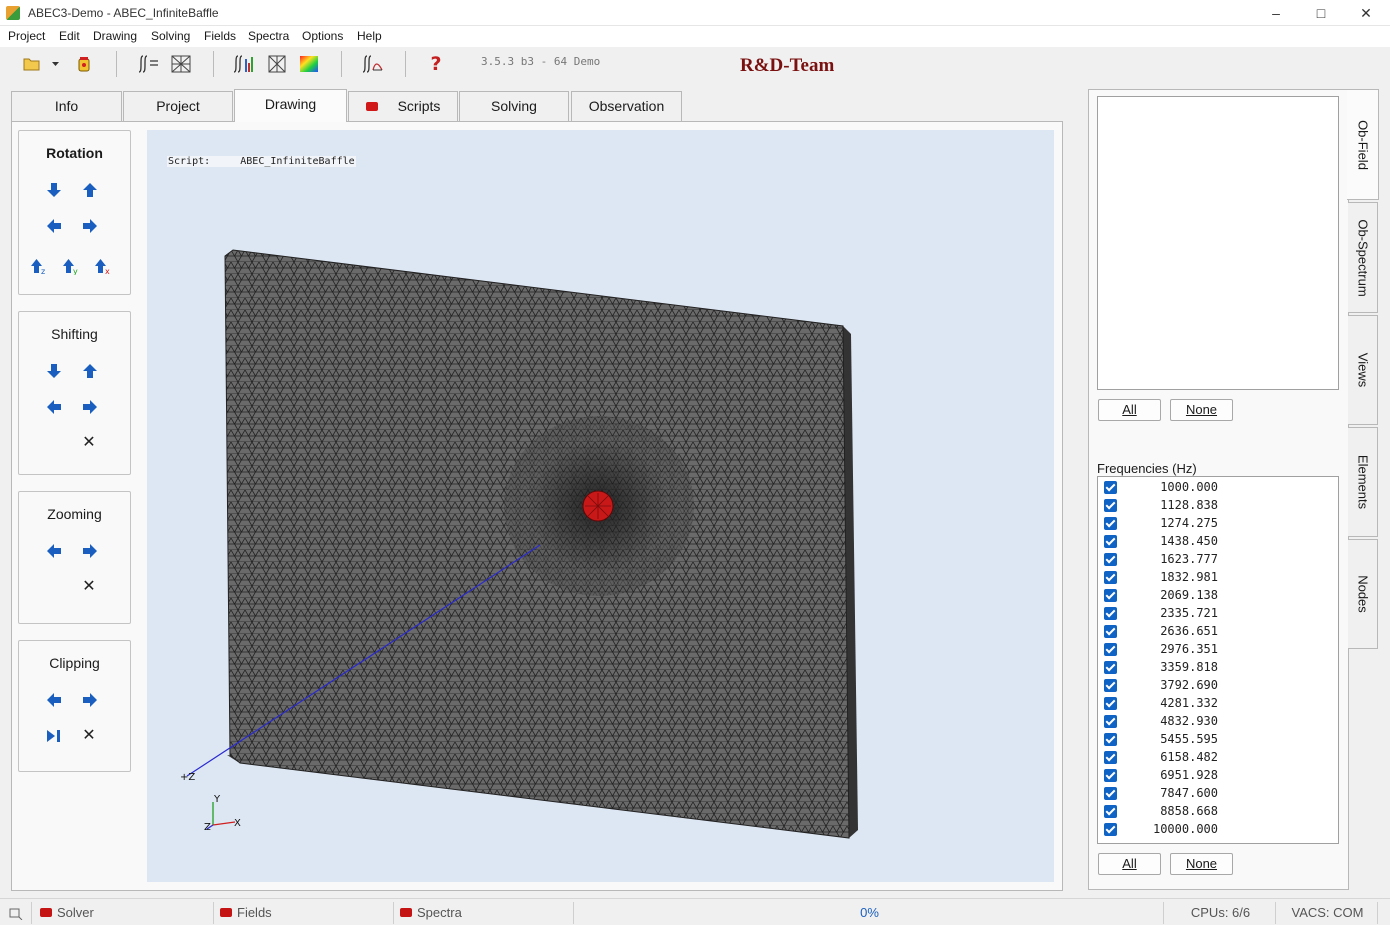  I want to click on integral-list-icon, so click(149, 64).